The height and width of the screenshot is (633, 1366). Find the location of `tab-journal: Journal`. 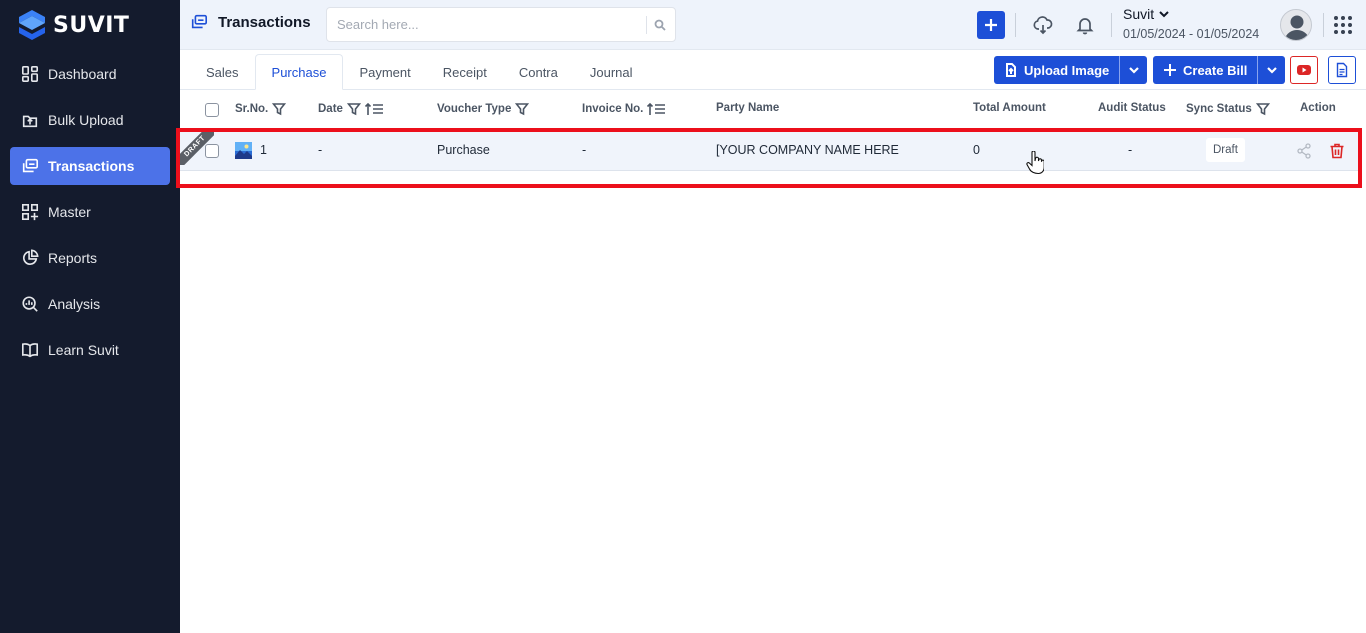

tab-journal: Journal is located at coordinates (611, 72).